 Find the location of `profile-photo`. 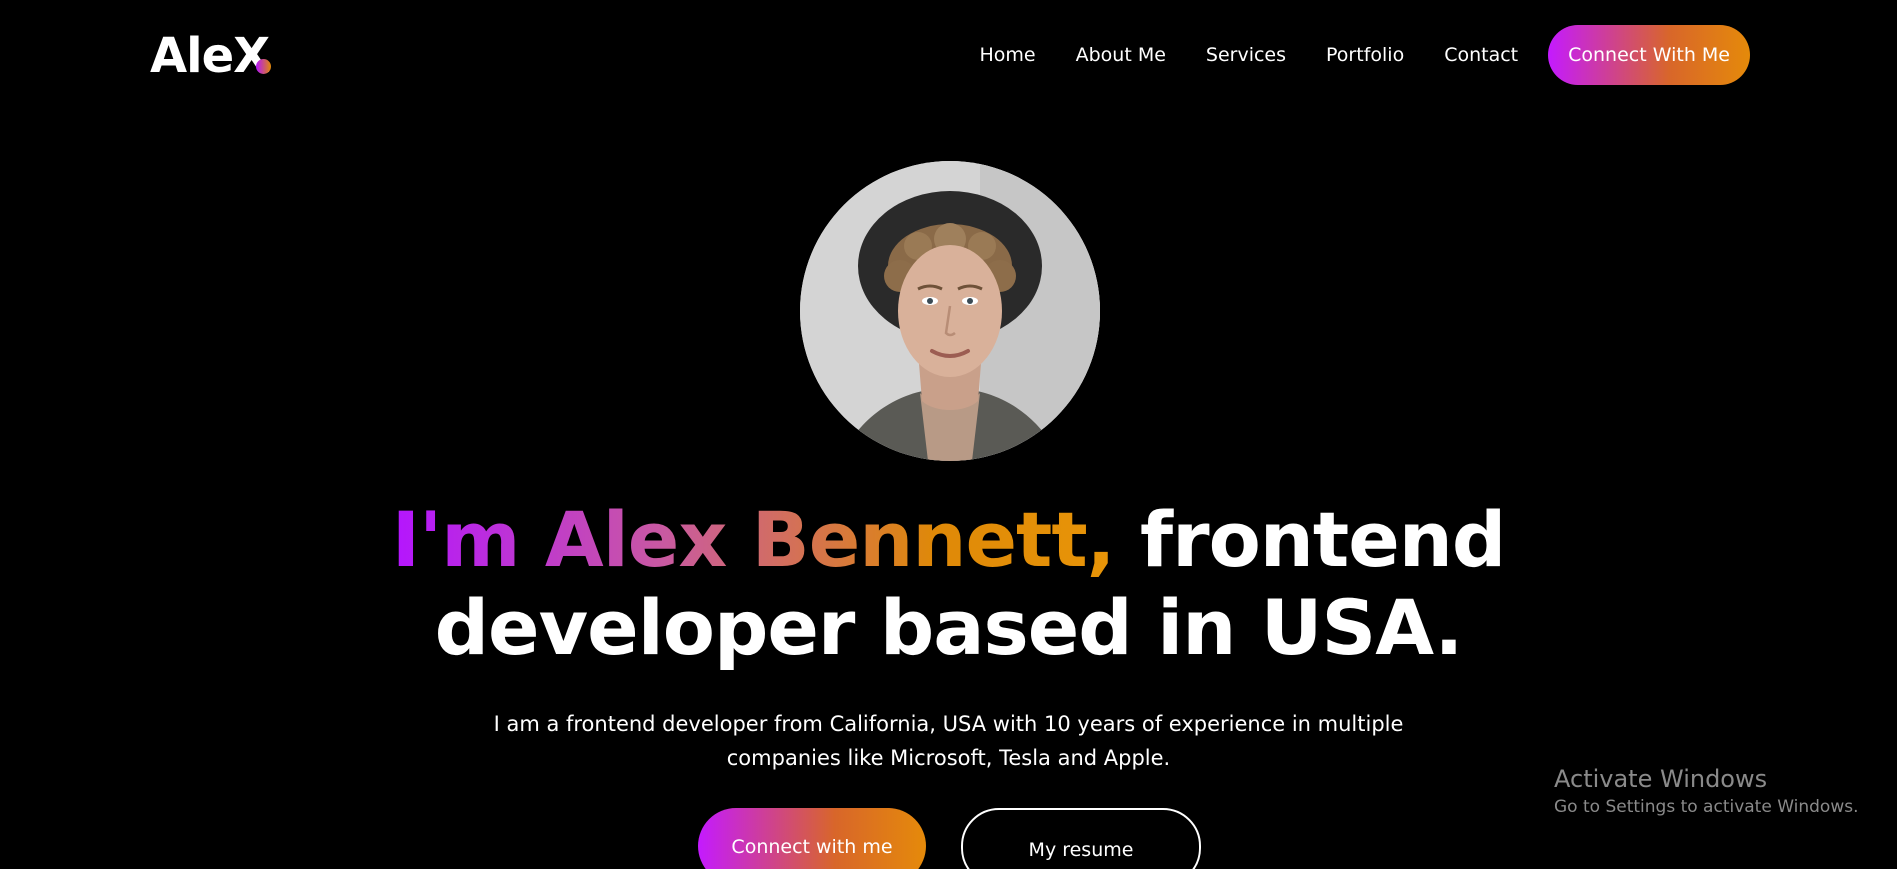

profile-photo is located at coordinates (950, 311).